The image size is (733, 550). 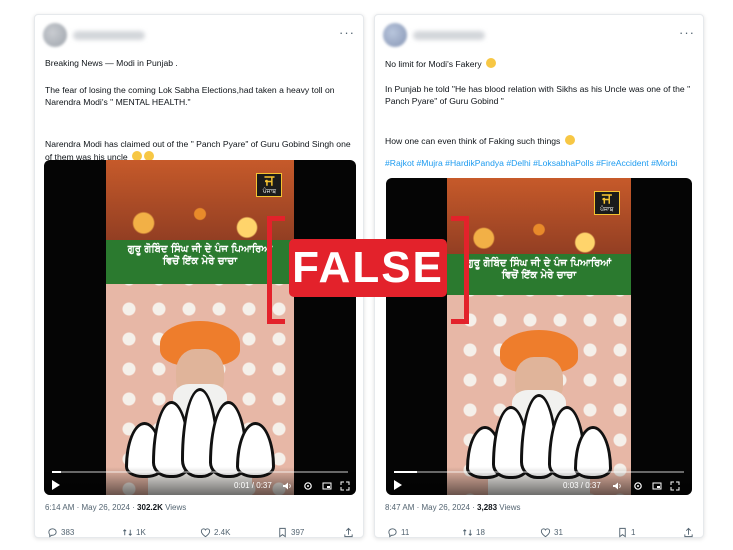 What do you see at coordinates (453, 507) in the screenshot?
I see `tweet-timestamp: 8:47 AM · May 26, 2024 · 3,283 Views` at bounding box center [453, 507].